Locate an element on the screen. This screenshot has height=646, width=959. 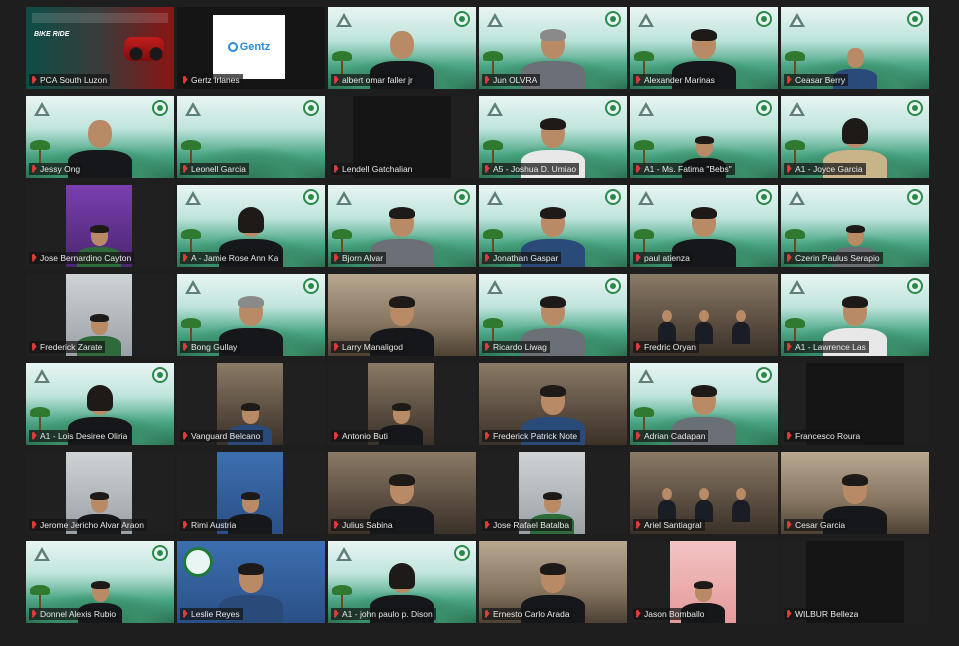
participant-tile: Jonathan Gaspar is located at coordinates (553, 226).